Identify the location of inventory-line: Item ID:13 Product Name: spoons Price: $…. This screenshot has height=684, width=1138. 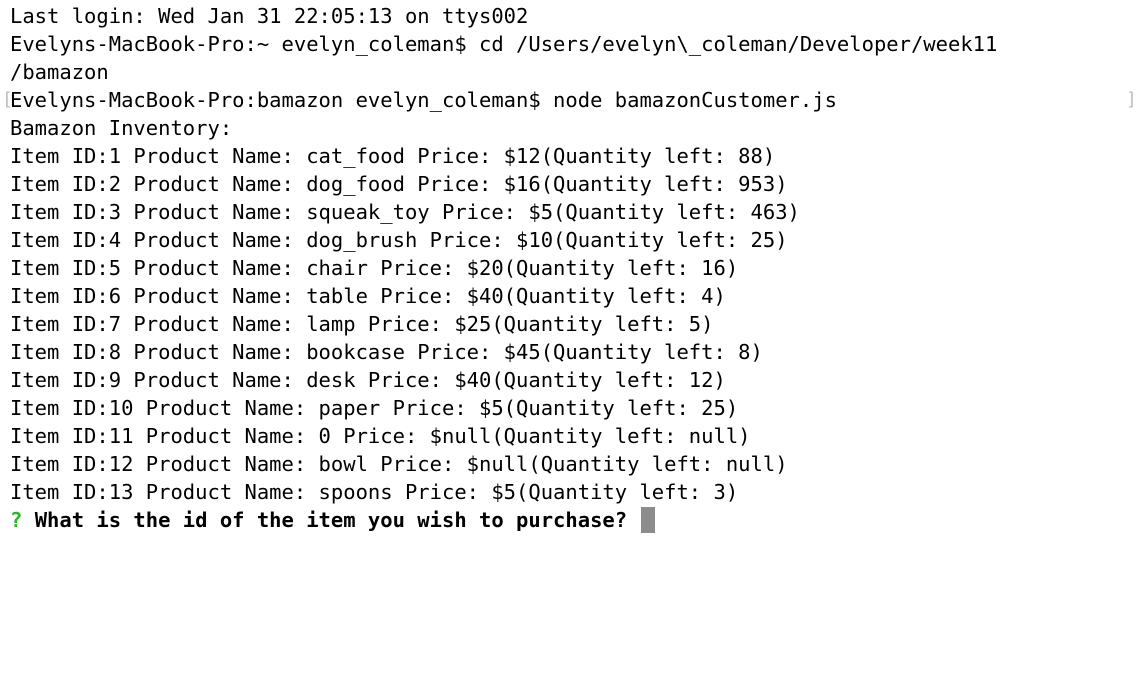
(374, 492).